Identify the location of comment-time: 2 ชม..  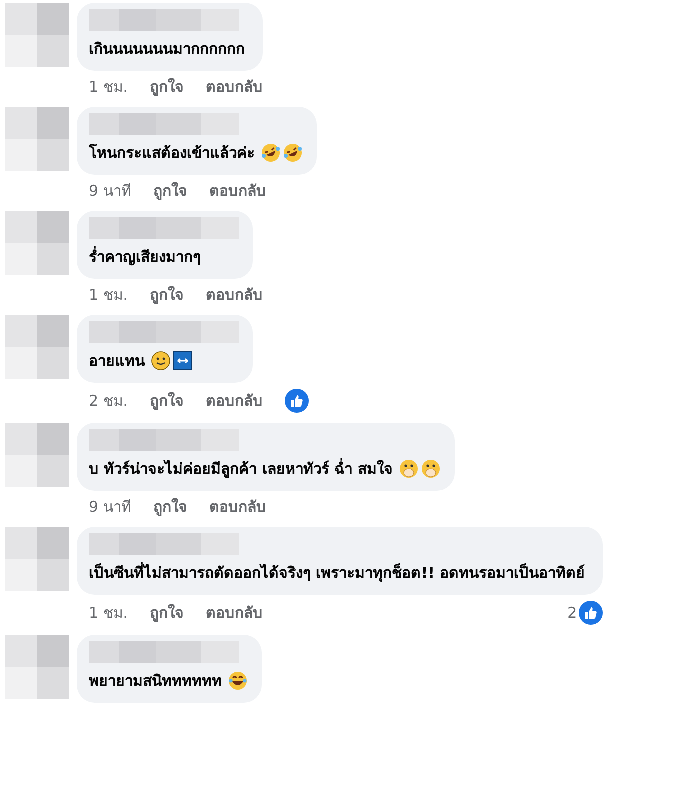
(108, 401).